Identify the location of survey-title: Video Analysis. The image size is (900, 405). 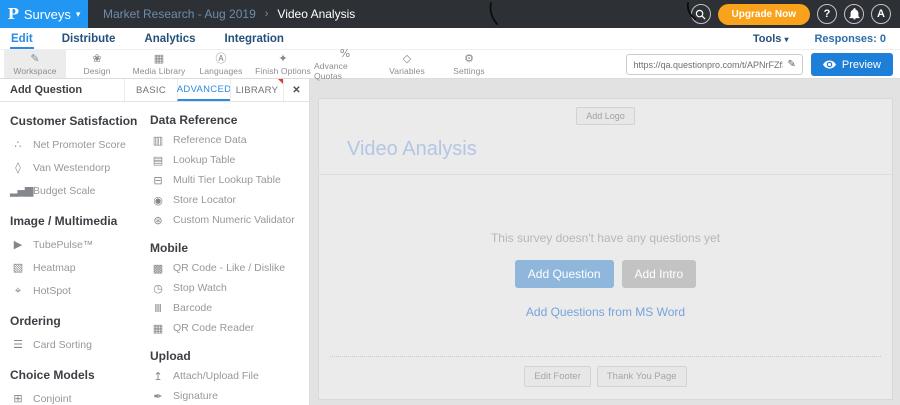
(412, 149).